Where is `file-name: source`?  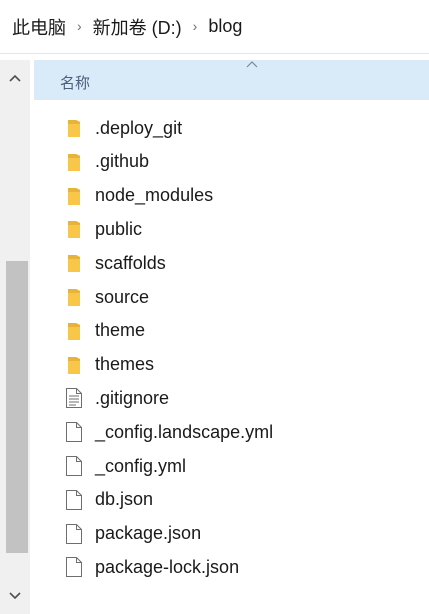
file-name: source is located at coordinates (122, 296).